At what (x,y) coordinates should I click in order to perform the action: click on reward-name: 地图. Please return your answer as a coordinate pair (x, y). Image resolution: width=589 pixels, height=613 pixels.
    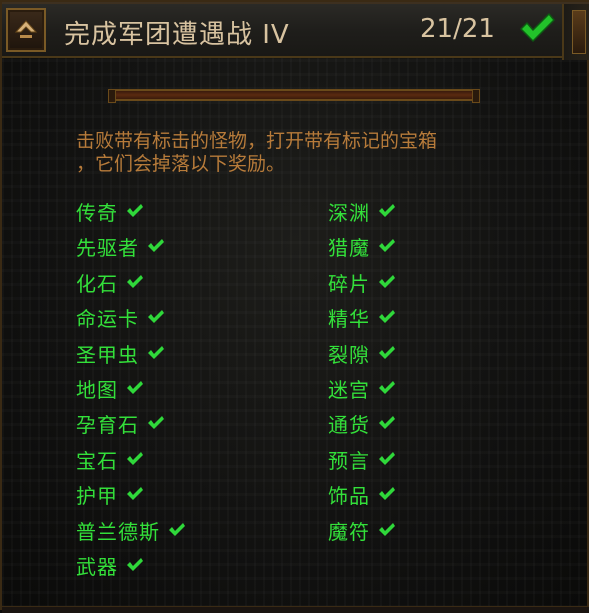
    Looking at the image, I should click on (97, 389).